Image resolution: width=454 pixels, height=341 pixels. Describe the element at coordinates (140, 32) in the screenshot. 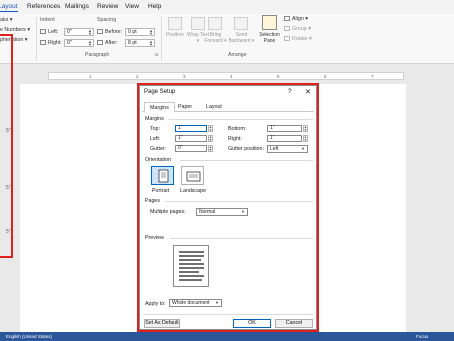

I see `spacing-before-input: 0 pt ▲ ▼` at that location.